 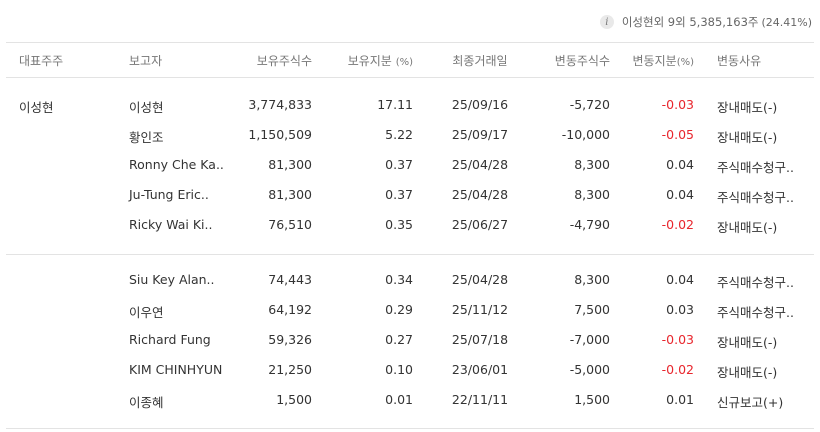 What do you see at coordinates (480, 369) in the screenshot?
I see `last-date-cell: 23/06/01` at bounding box center [480, 369].